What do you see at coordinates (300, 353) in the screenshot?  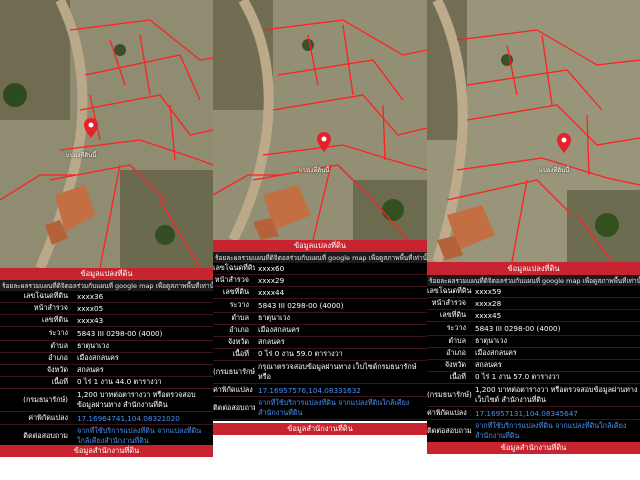 I see `row-value: 0 ไร่ 0 งาน 59.0 ตารางวา` at bounding box center [300, 353].